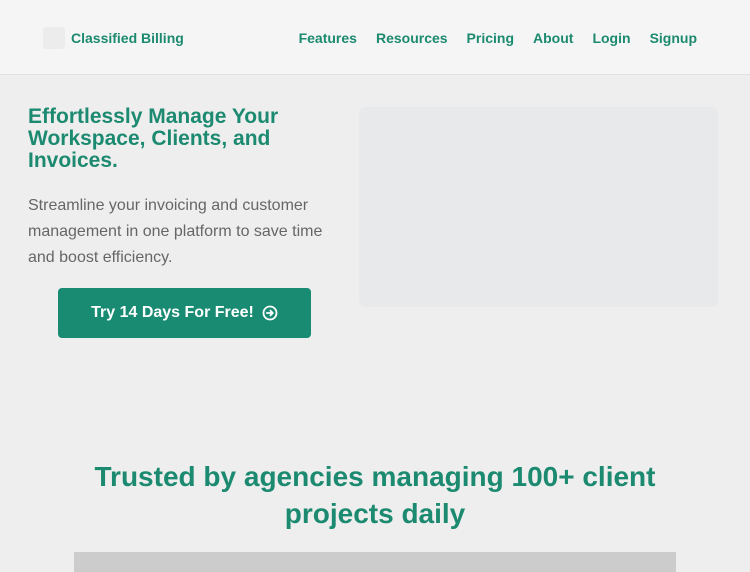 This screenshot has height=572, width=750. Describe the element at coordinates (172, 312) in the screenshot. I see `free-trial-button-label: Try 14 Days For Free!` at that location.